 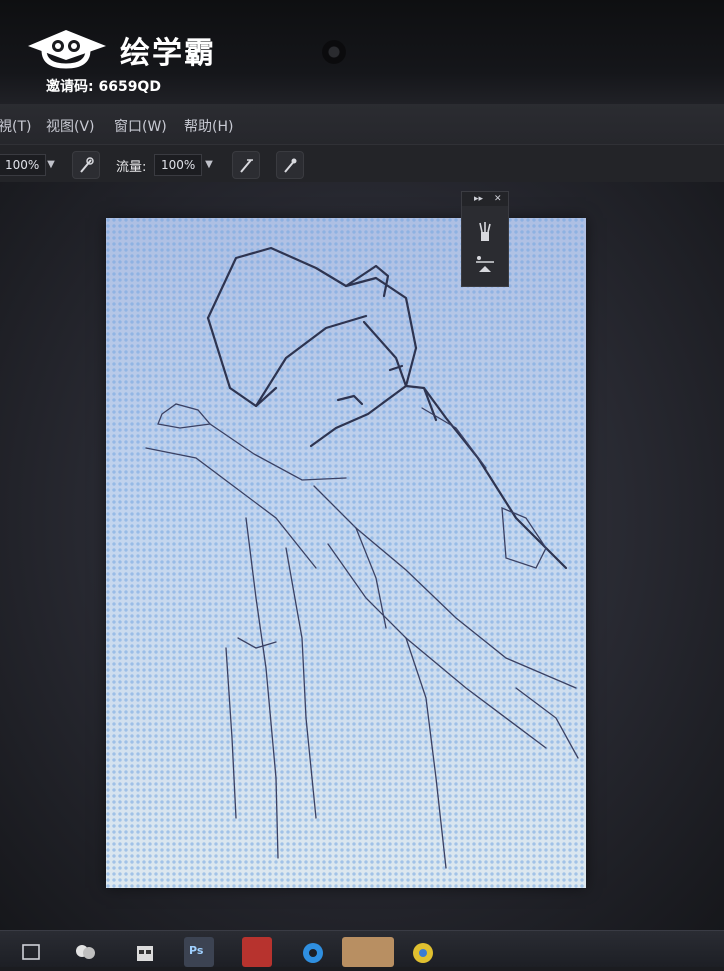 What do you see at coordinates (362, 124) in the screenshot?
I see `menubar: 視(T) 视图(V) 窗口(W) 帮助(H)` at bounding box center [362, 124].